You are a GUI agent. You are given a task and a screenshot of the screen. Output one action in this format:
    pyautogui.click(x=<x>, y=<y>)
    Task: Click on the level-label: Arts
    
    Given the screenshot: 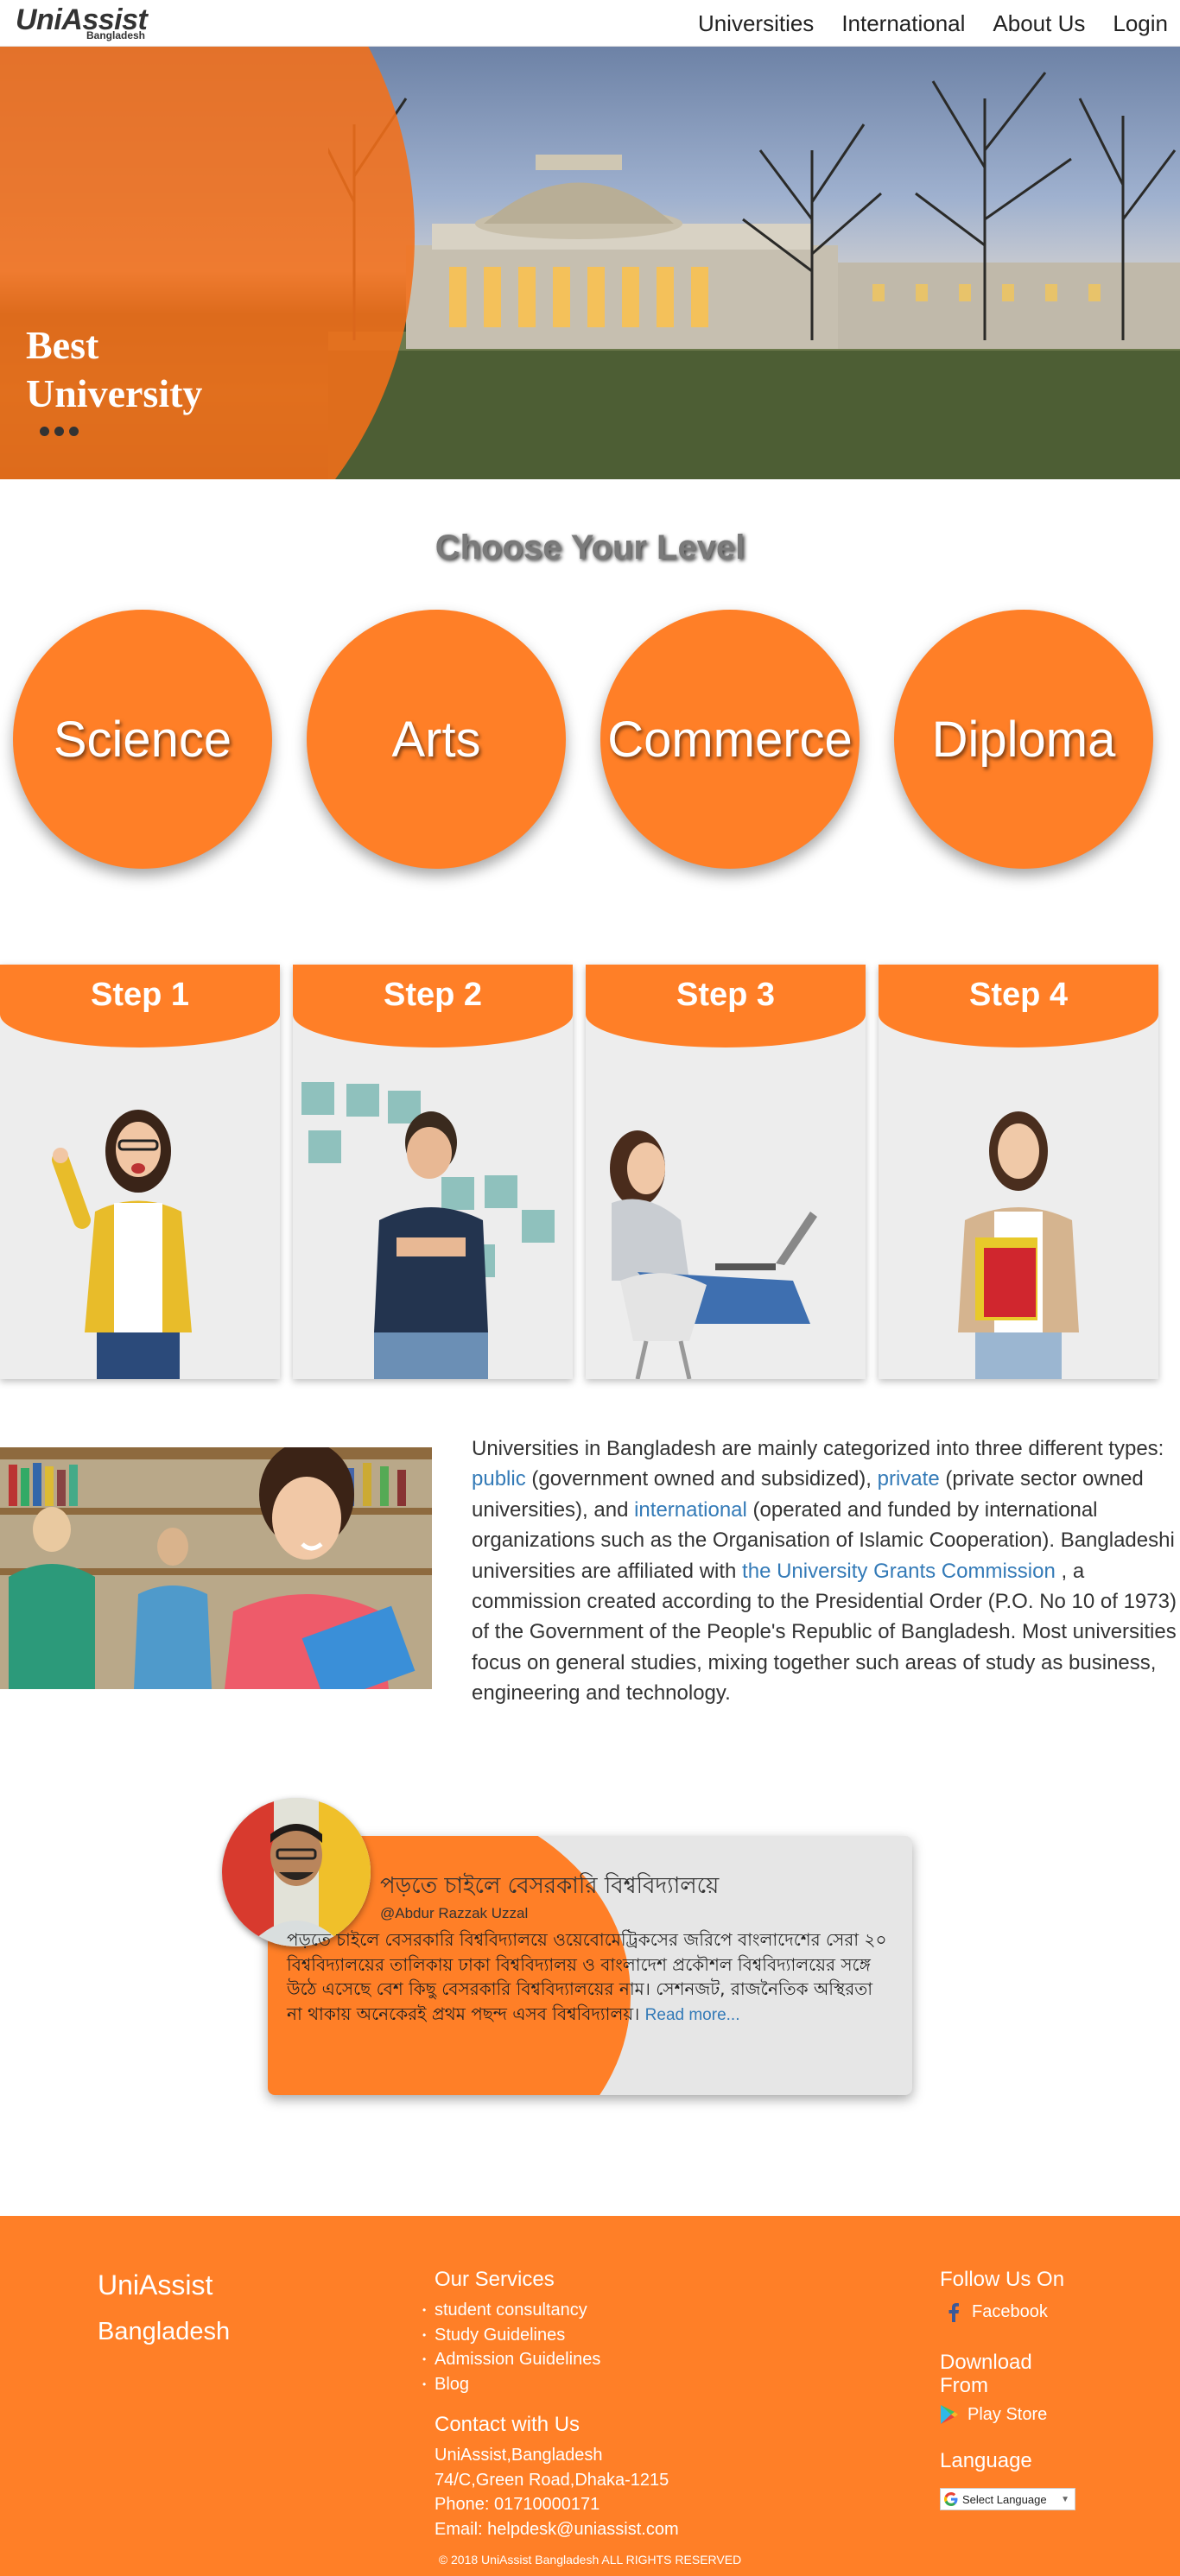 What is the action you would take?
    pyautogui.click(x=436, y=739)
    